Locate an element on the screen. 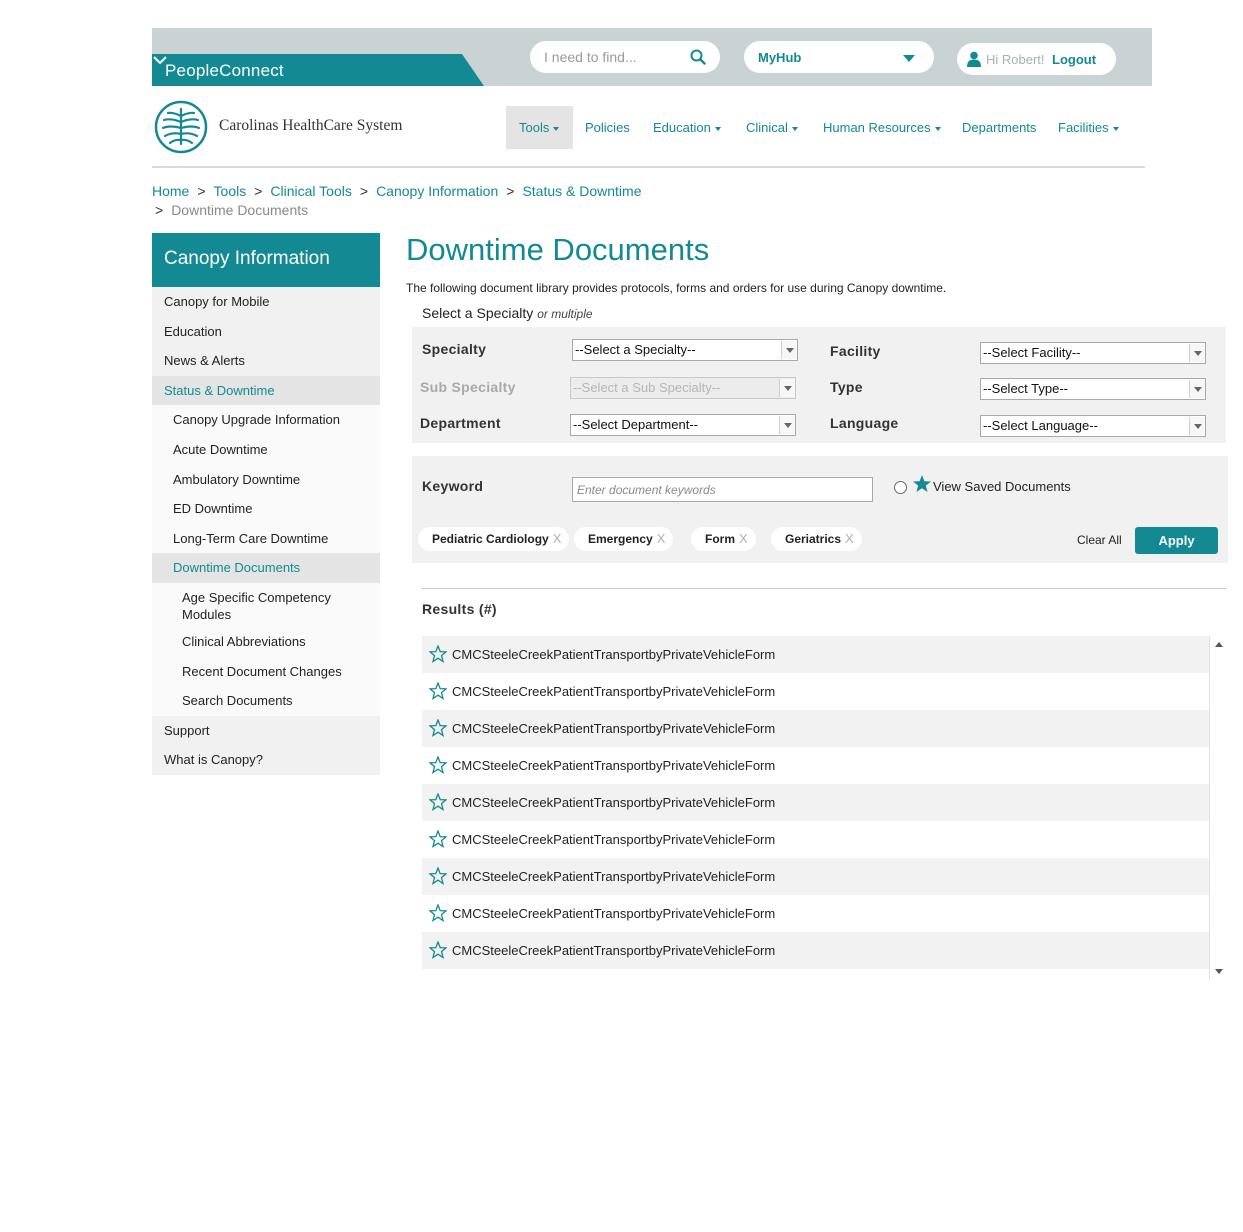 This screenshot has width=1243, height=1232. chip-label: Geriatrics is located at coordinates (813, 539).